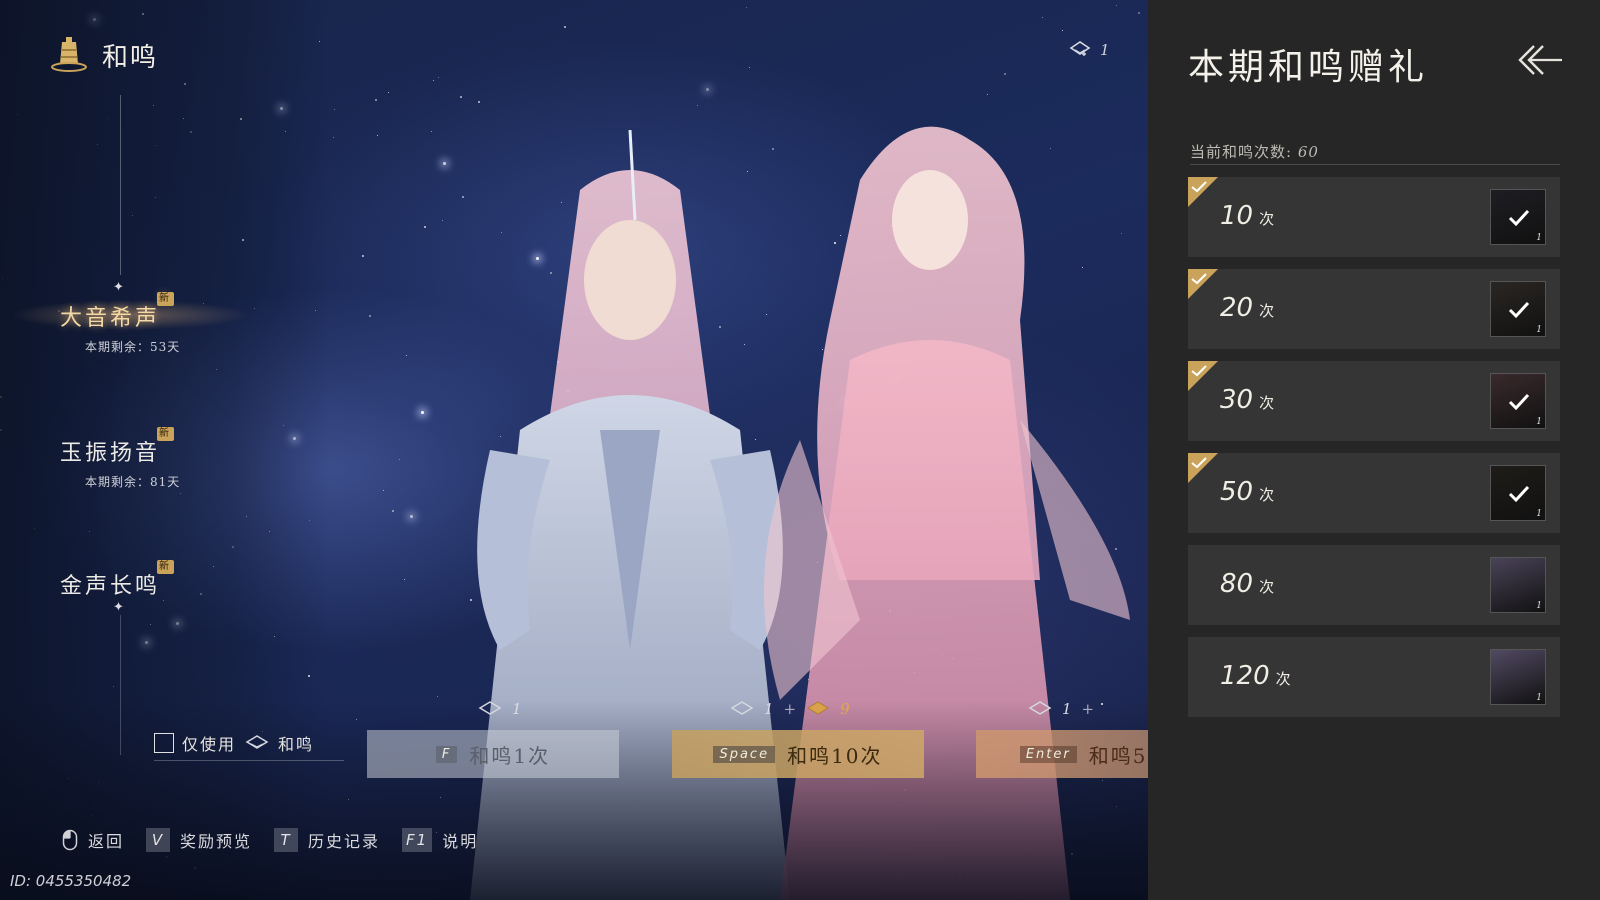 The image size is (1600, 900). I want to click on draw1-cost: 1, so click(500, 709).